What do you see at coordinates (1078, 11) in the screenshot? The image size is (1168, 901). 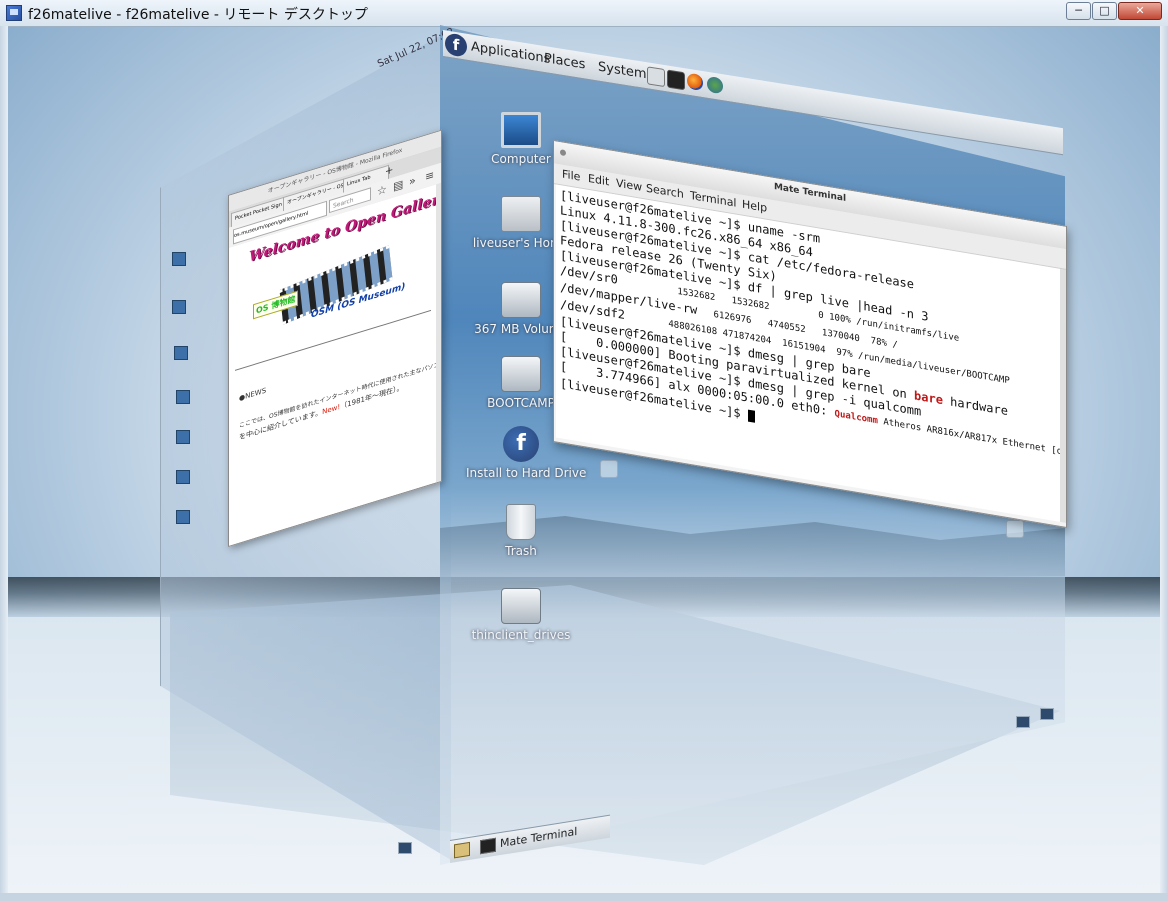 I see `minimize-button: ─` at bounding box center [1078, 11].